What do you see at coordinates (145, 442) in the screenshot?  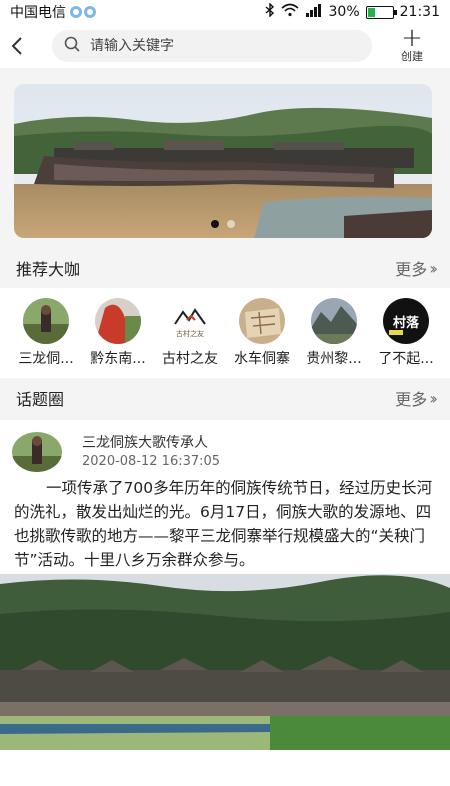 I see `post-author: 三龙侗族大歌传承人` at bounding box center [145, 442].